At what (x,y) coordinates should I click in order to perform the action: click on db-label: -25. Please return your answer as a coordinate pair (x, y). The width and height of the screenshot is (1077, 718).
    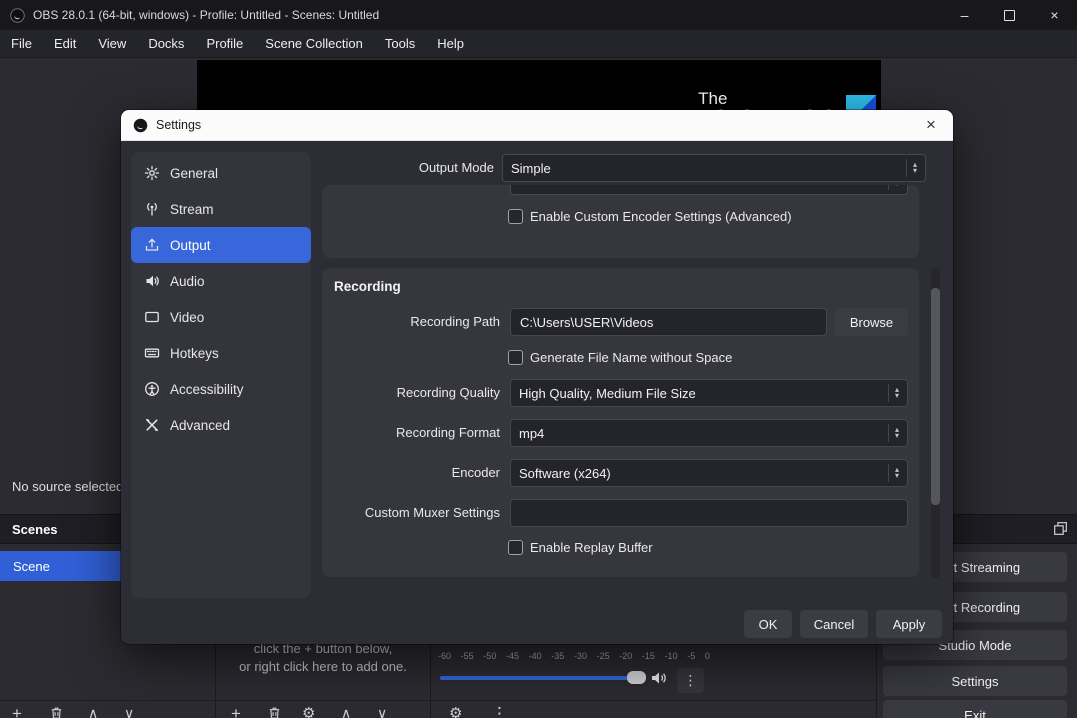
    Looking at the image, I should click on (603, 656).